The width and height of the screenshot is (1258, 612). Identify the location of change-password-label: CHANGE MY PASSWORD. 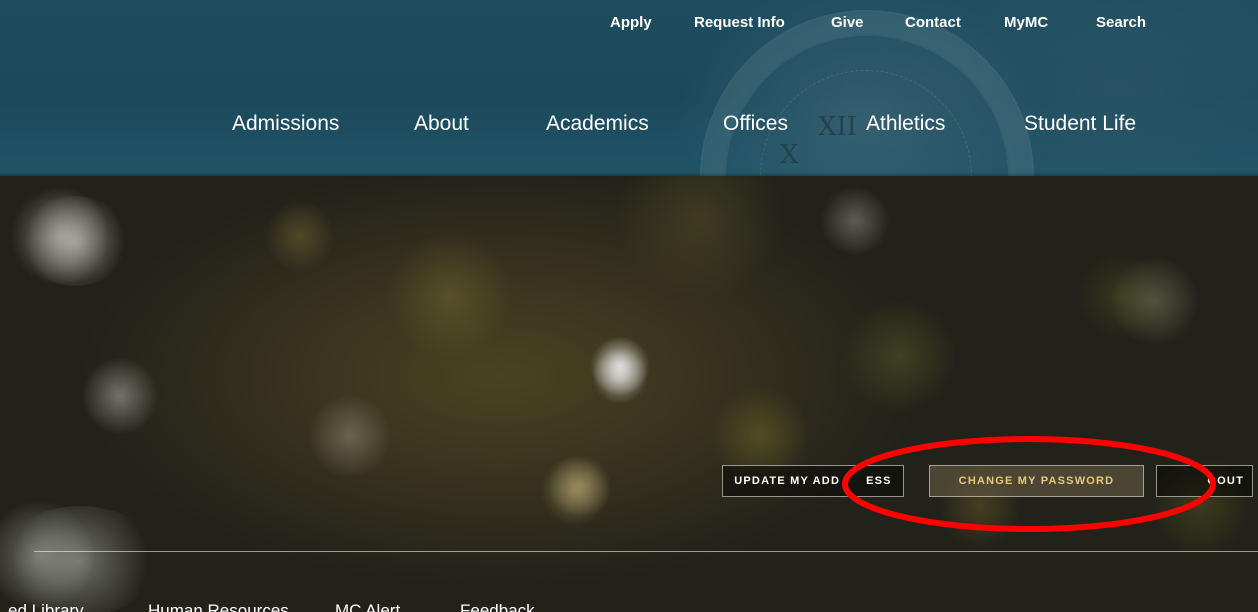
(1036, 481).